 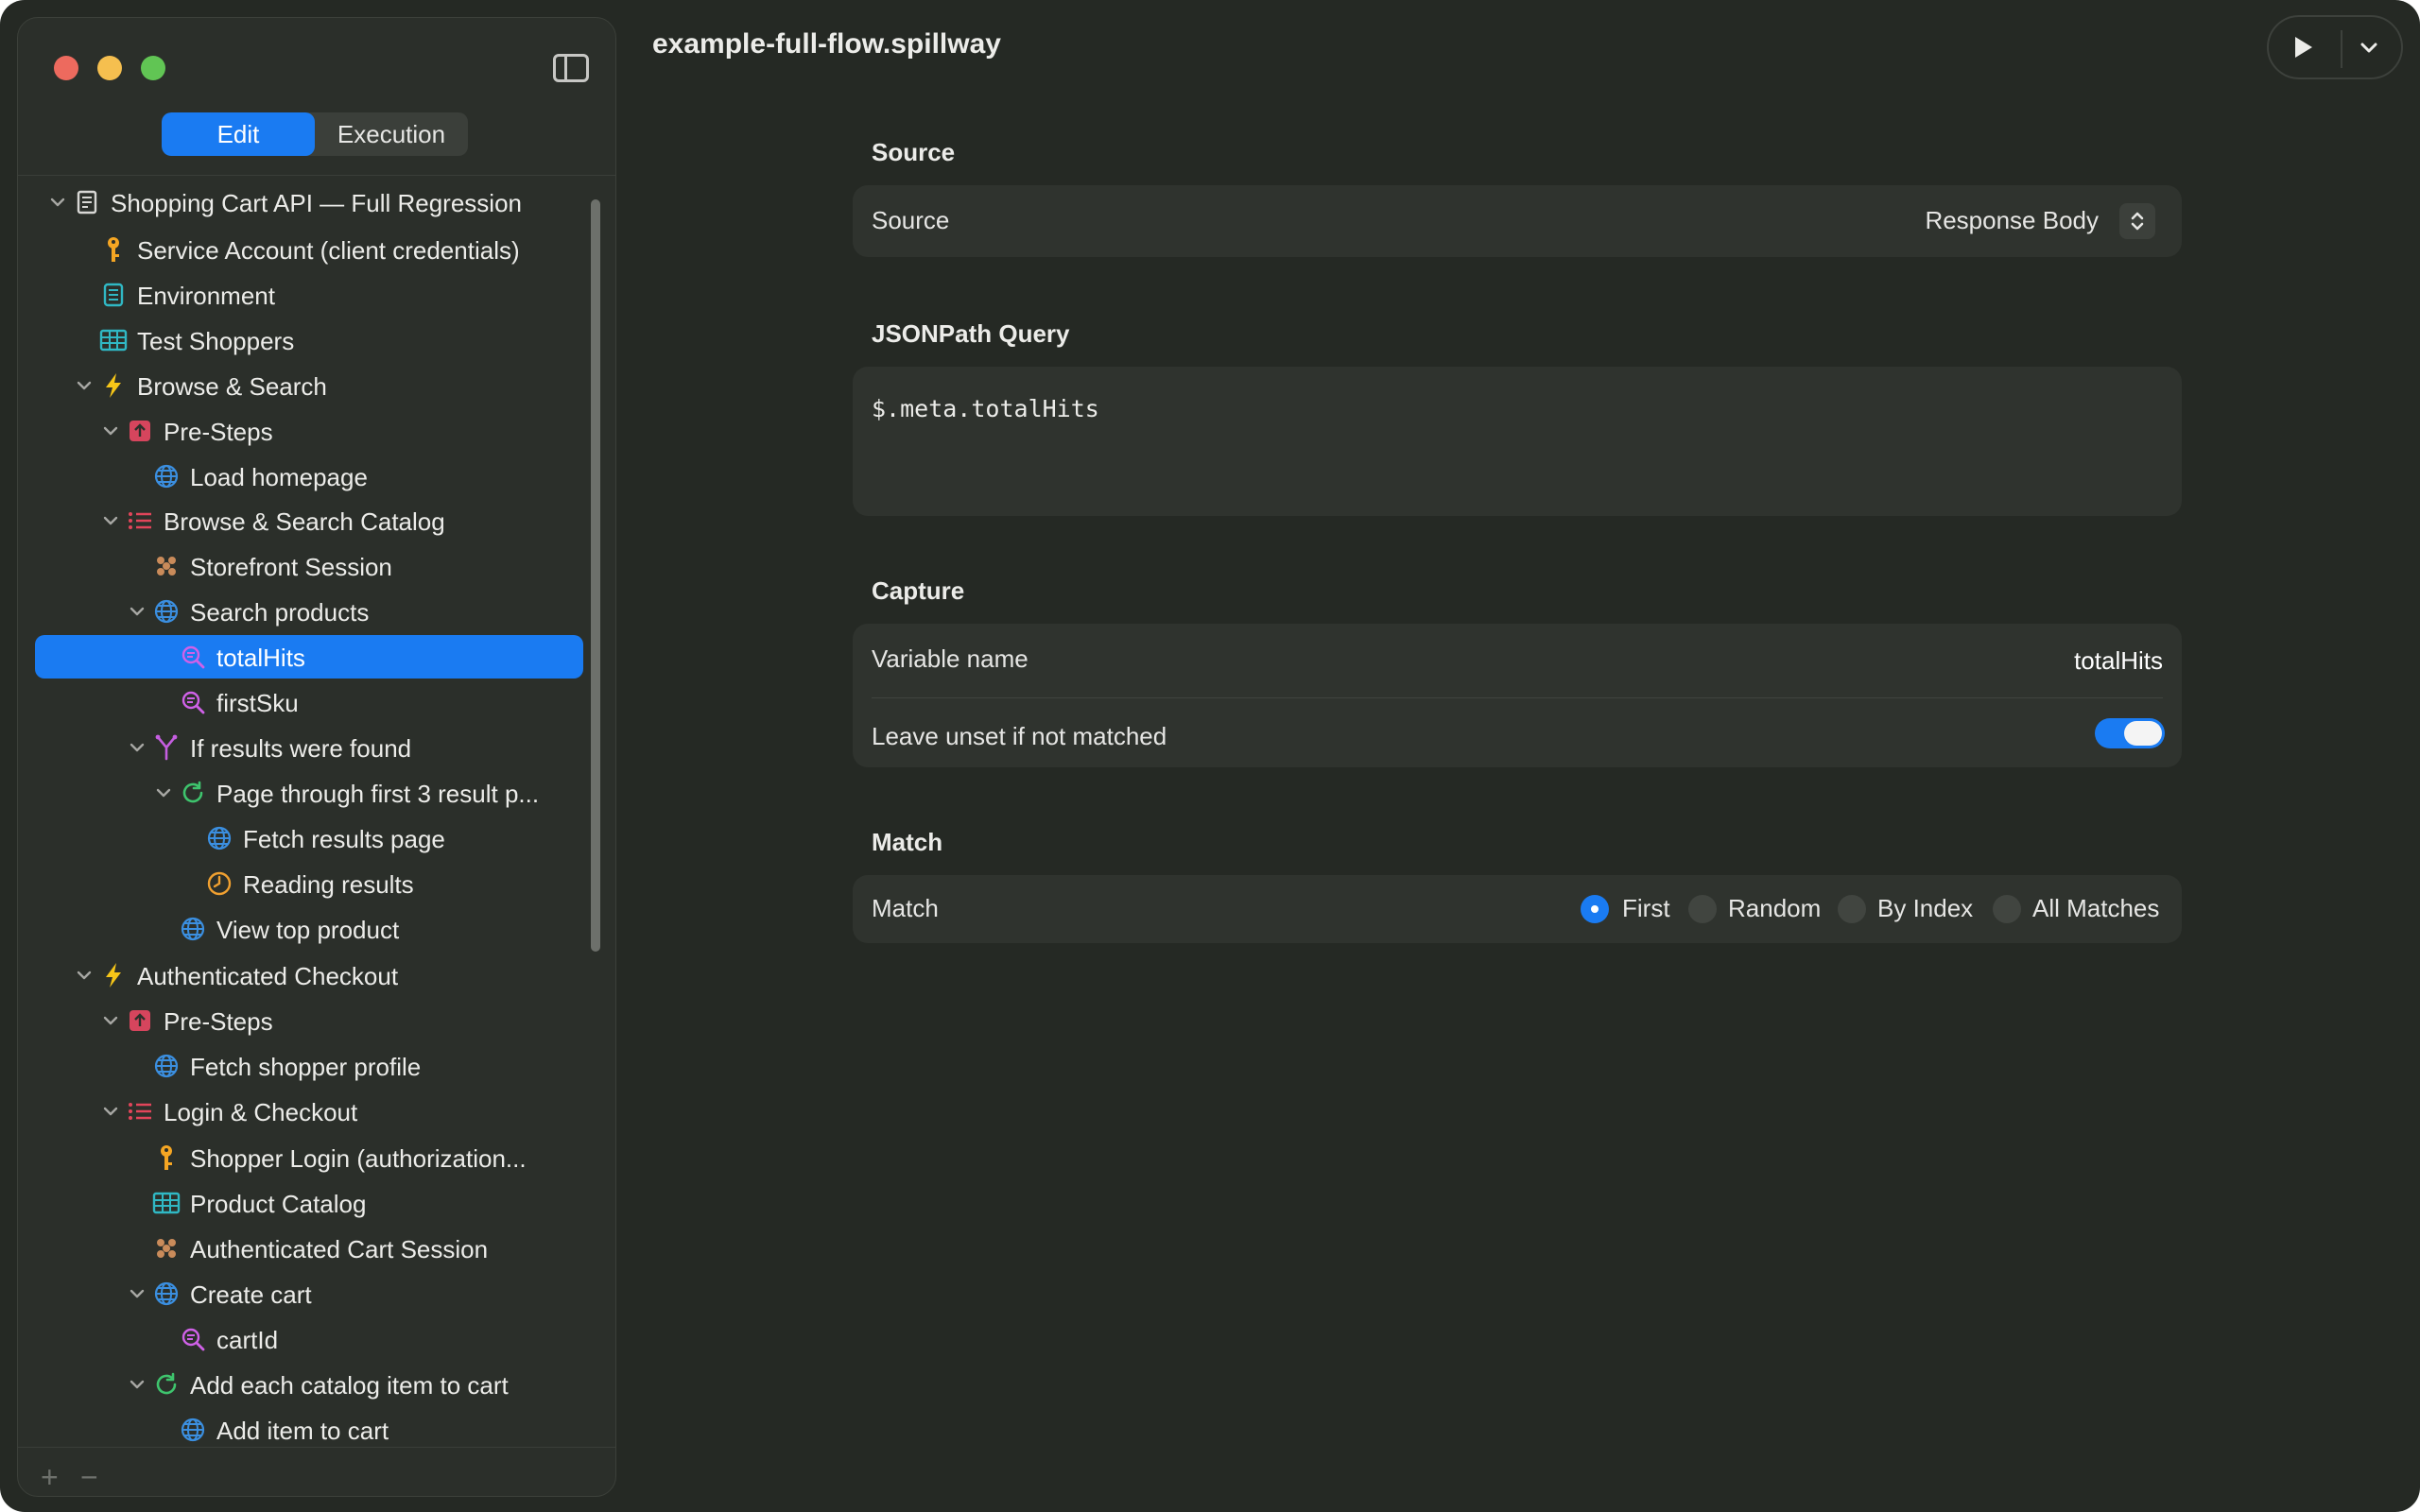 I want to click on tree-row: Authenticated Cart Session, so click(x=309, y=1248).